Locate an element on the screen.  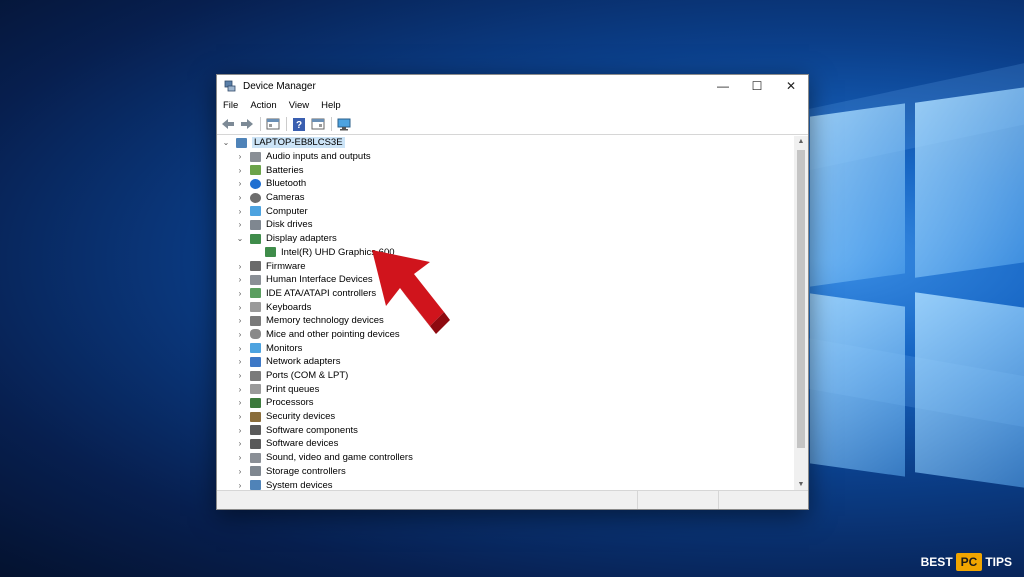
tree-item-monitors: › Monitors is located at coordinates (505, 348).